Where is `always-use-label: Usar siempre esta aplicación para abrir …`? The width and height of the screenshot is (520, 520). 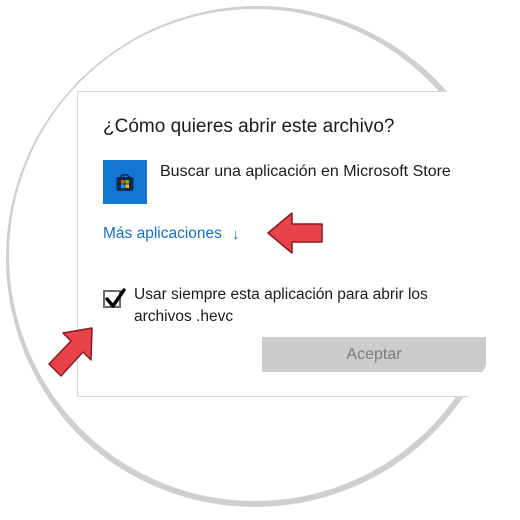
always-use-label: Usar siempre esta aplicación para abrir … is located at coordinates (281, 305).